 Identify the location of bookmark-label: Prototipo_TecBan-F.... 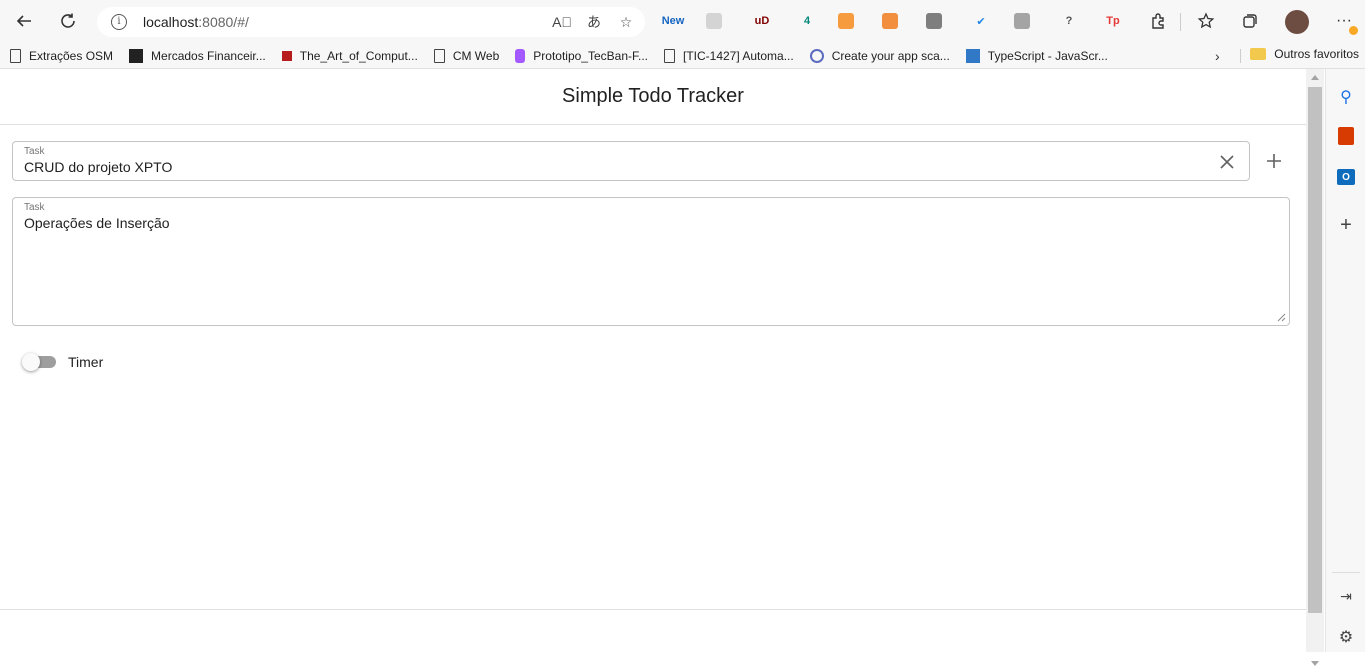
(590, 55).